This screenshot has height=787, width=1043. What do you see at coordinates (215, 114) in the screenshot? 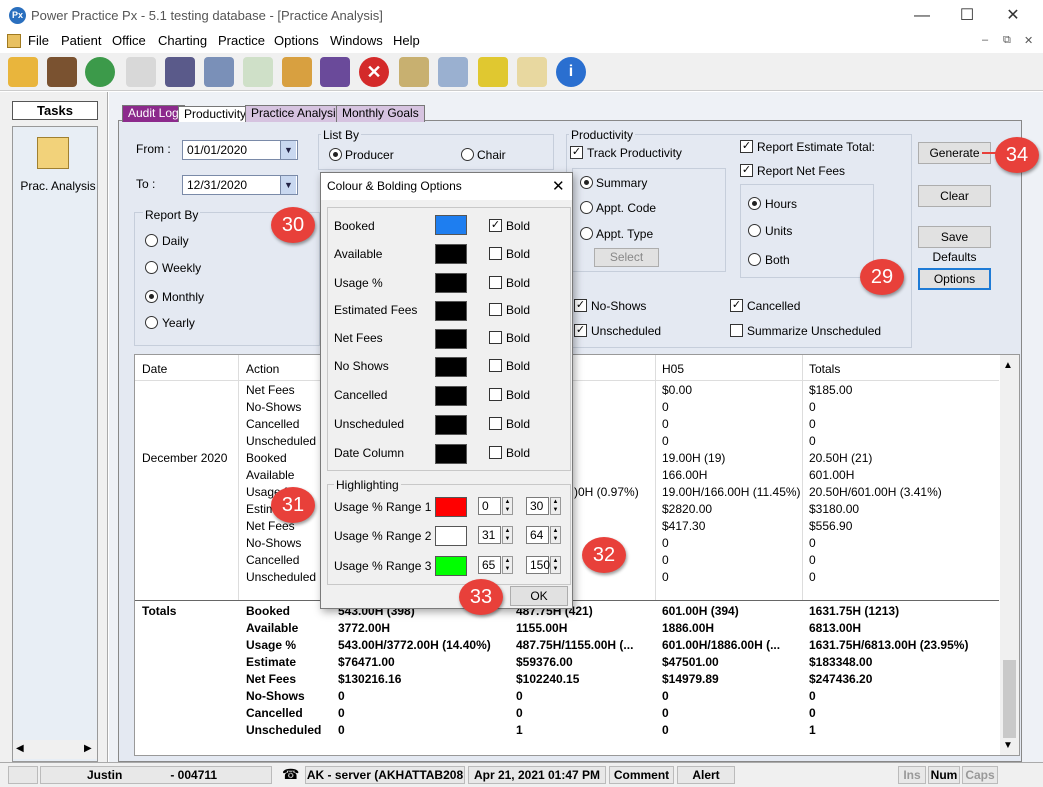
I see `tab-productivity: Productivity` at bounding box center [215, 114].